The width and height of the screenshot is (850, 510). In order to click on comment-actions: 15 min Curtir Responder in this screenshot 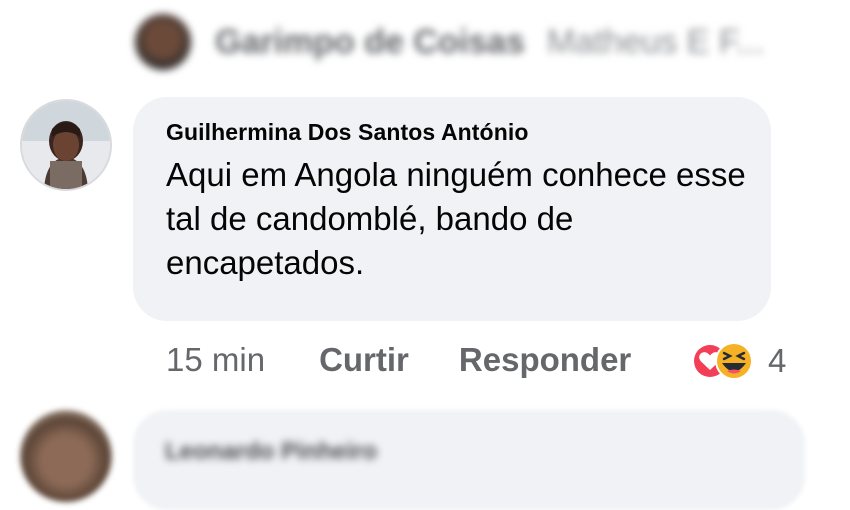, I will do `click(398, 360)`.